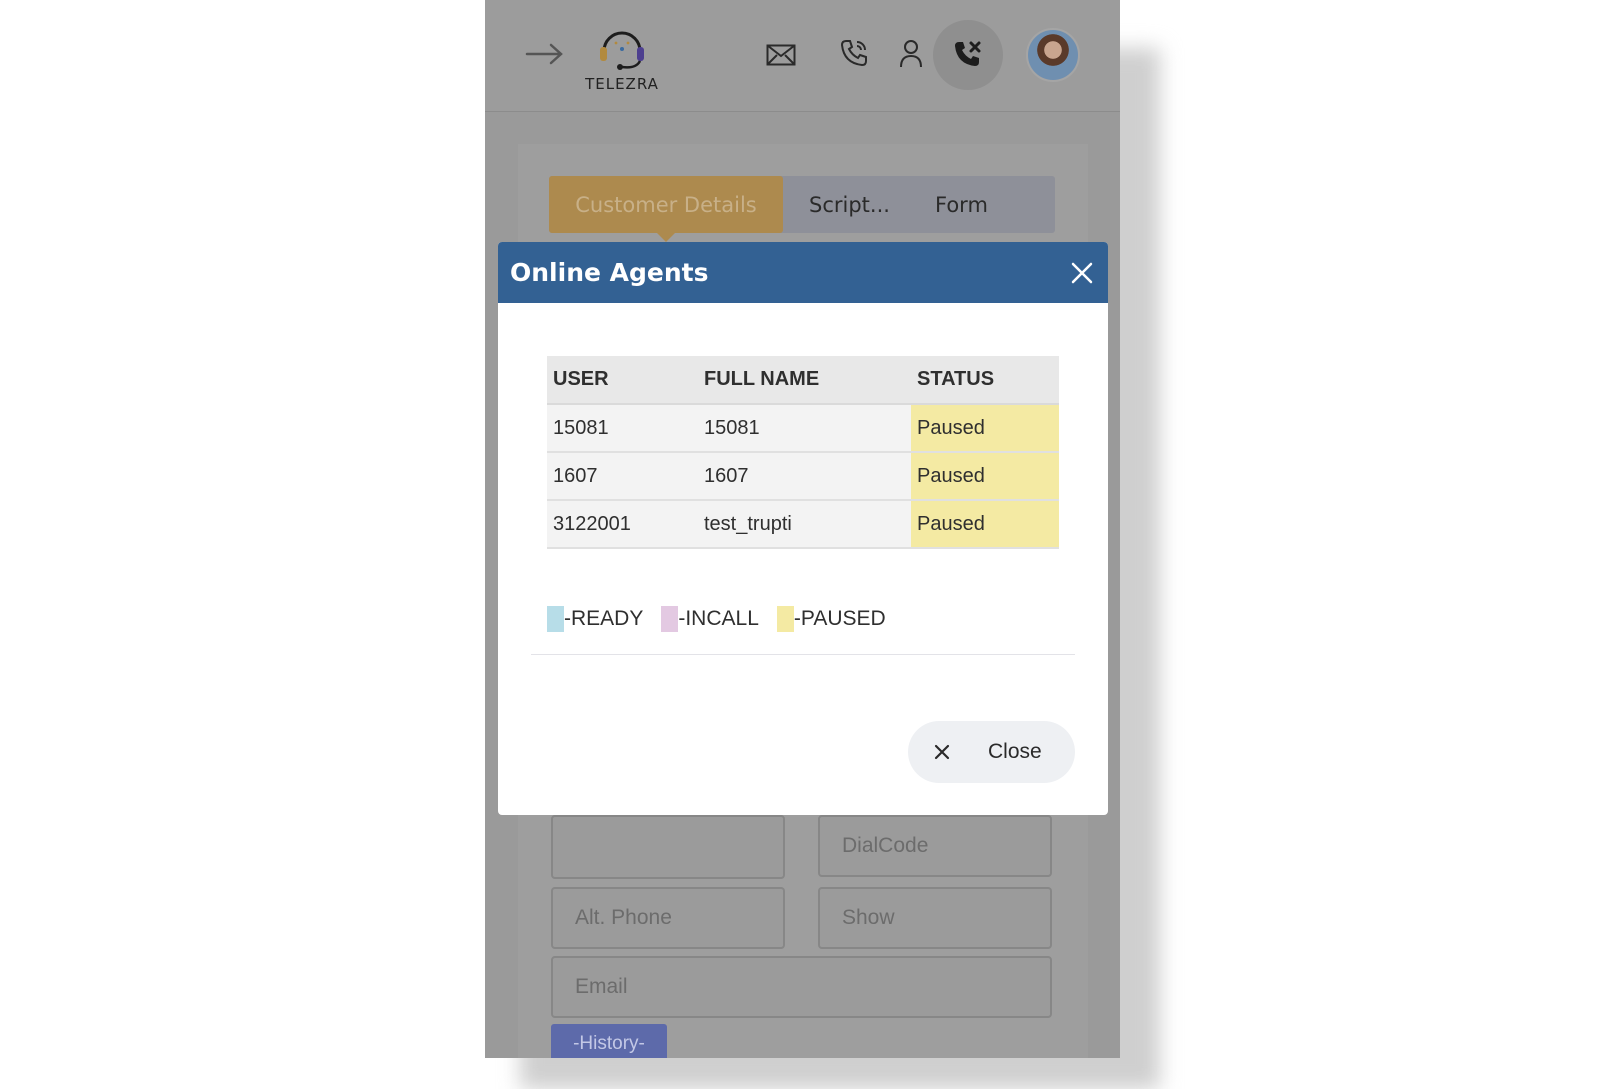  I want to click on headset-logo-icon, so click(622, 50).